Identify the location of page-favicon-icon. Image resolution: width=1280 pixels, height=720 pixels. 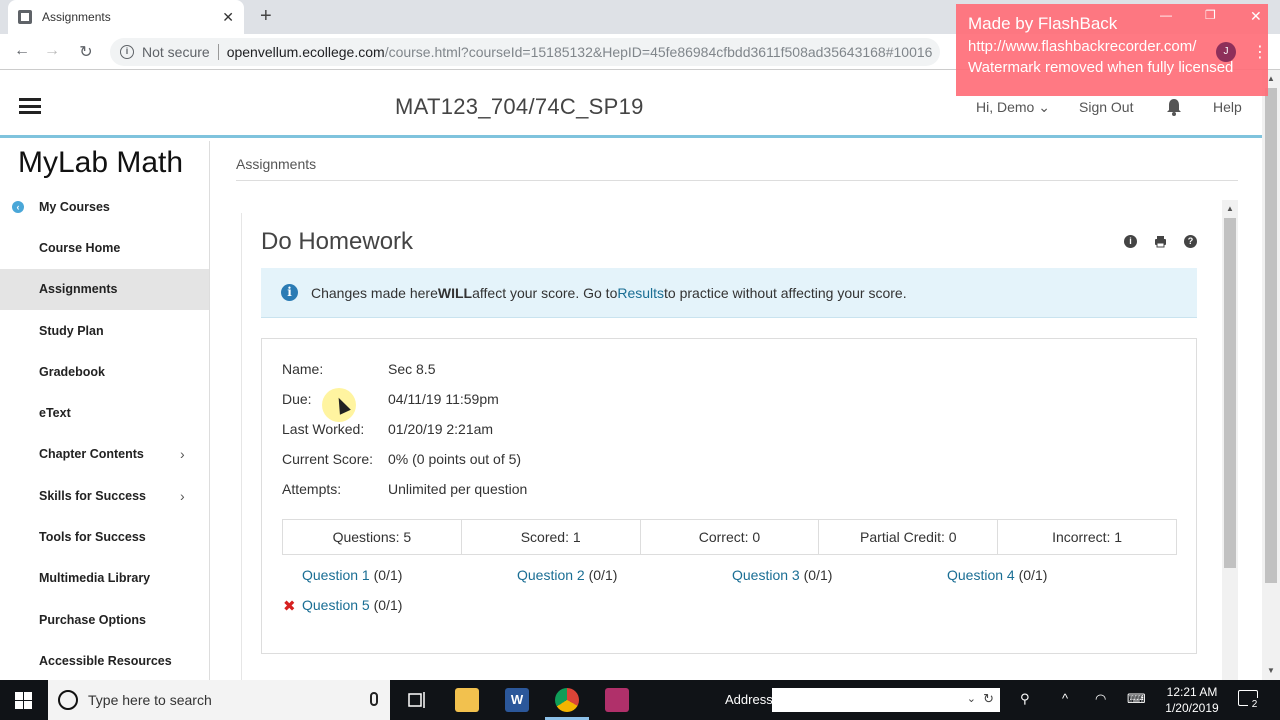
(25, 17).